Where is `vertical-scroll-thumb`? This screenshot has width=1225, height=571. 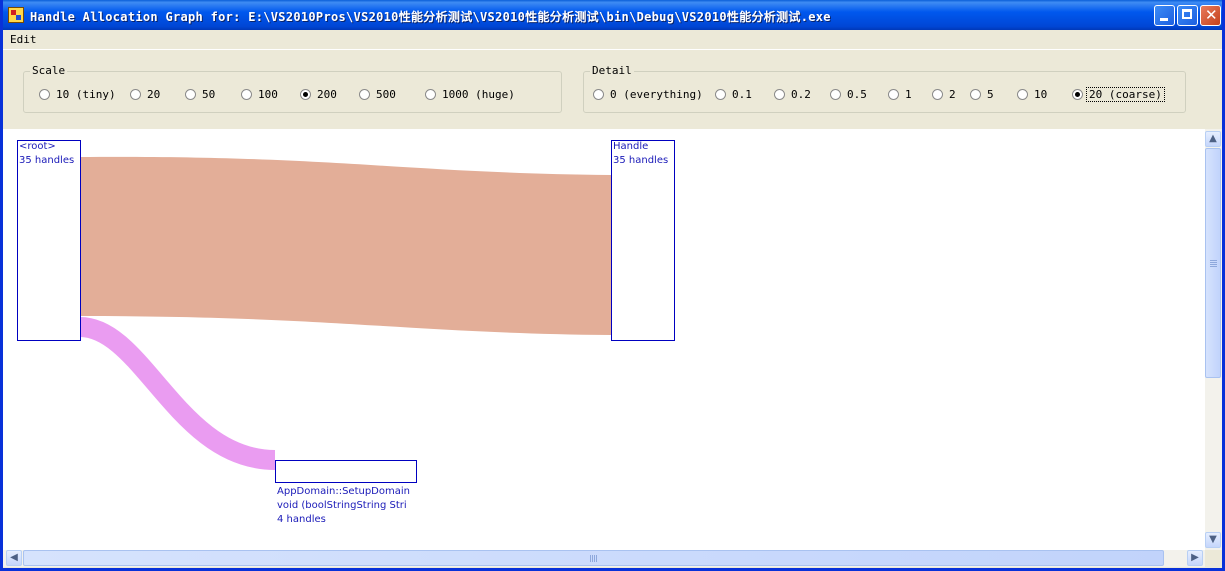 vertical-scroll-thumb is located at coordinates (1213, 263).